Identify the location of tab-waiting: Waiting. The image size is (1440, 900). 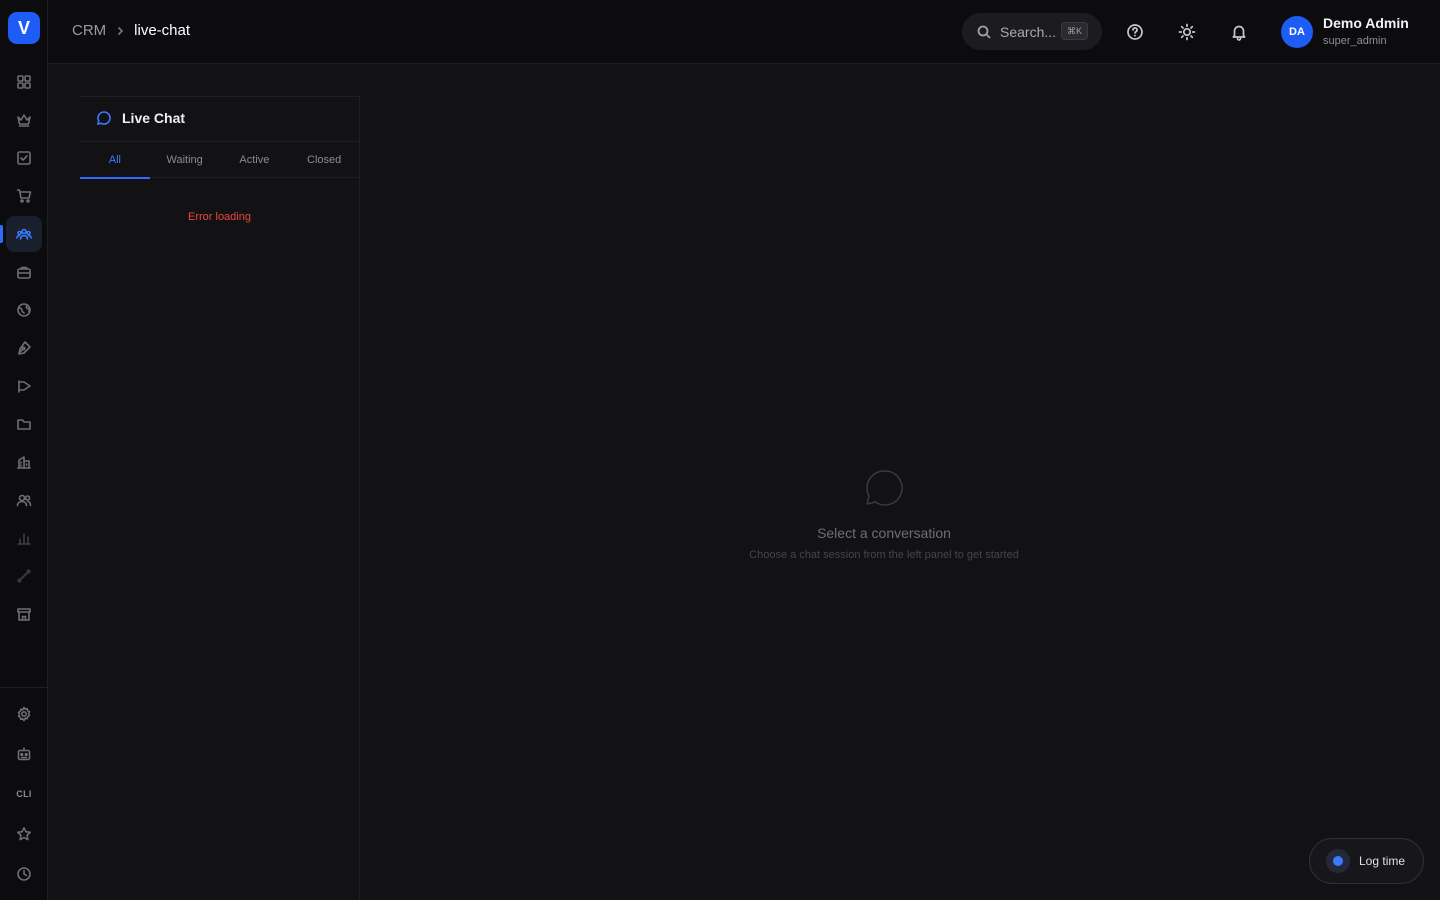
(185, 160).